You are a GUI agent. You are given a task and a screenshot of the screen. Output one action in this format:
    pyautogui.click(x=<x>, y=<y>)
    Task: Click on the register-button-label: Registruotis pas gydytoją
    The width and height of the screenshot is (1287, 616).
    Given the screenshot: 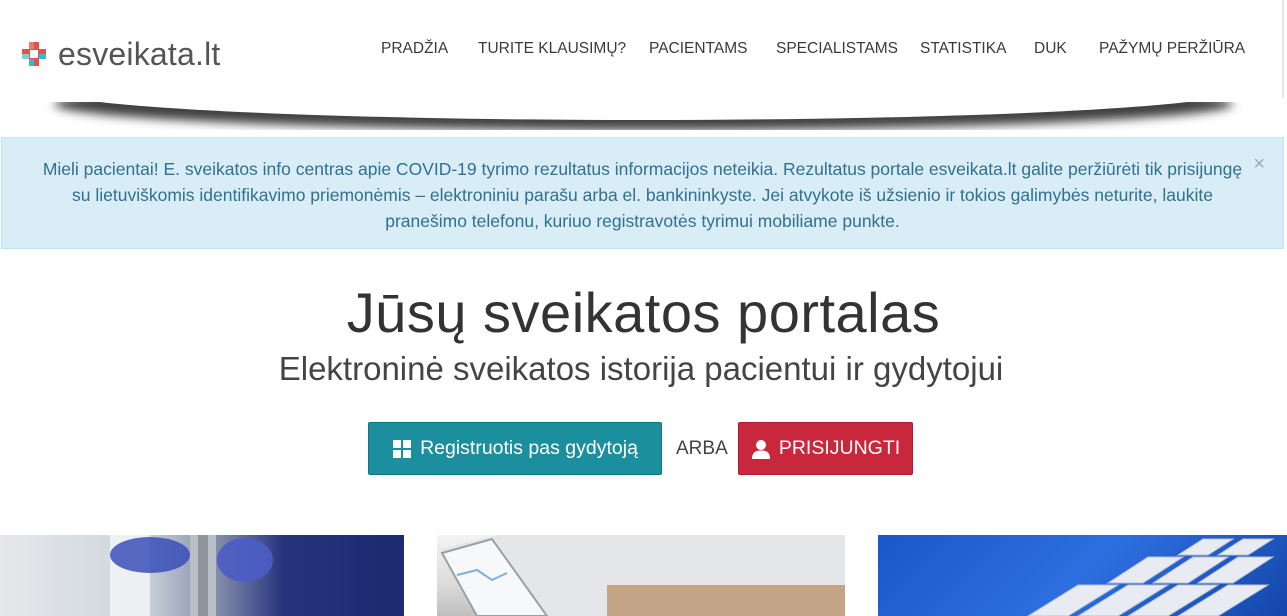 What is the action you would take?
    pyautogui.click(x=529, y=448)
    